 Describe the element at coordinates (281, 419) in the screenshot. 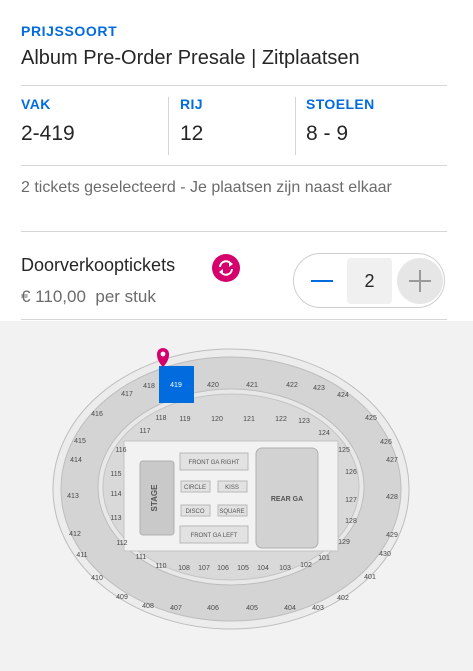

I see `section-label-122: 122` at that location.